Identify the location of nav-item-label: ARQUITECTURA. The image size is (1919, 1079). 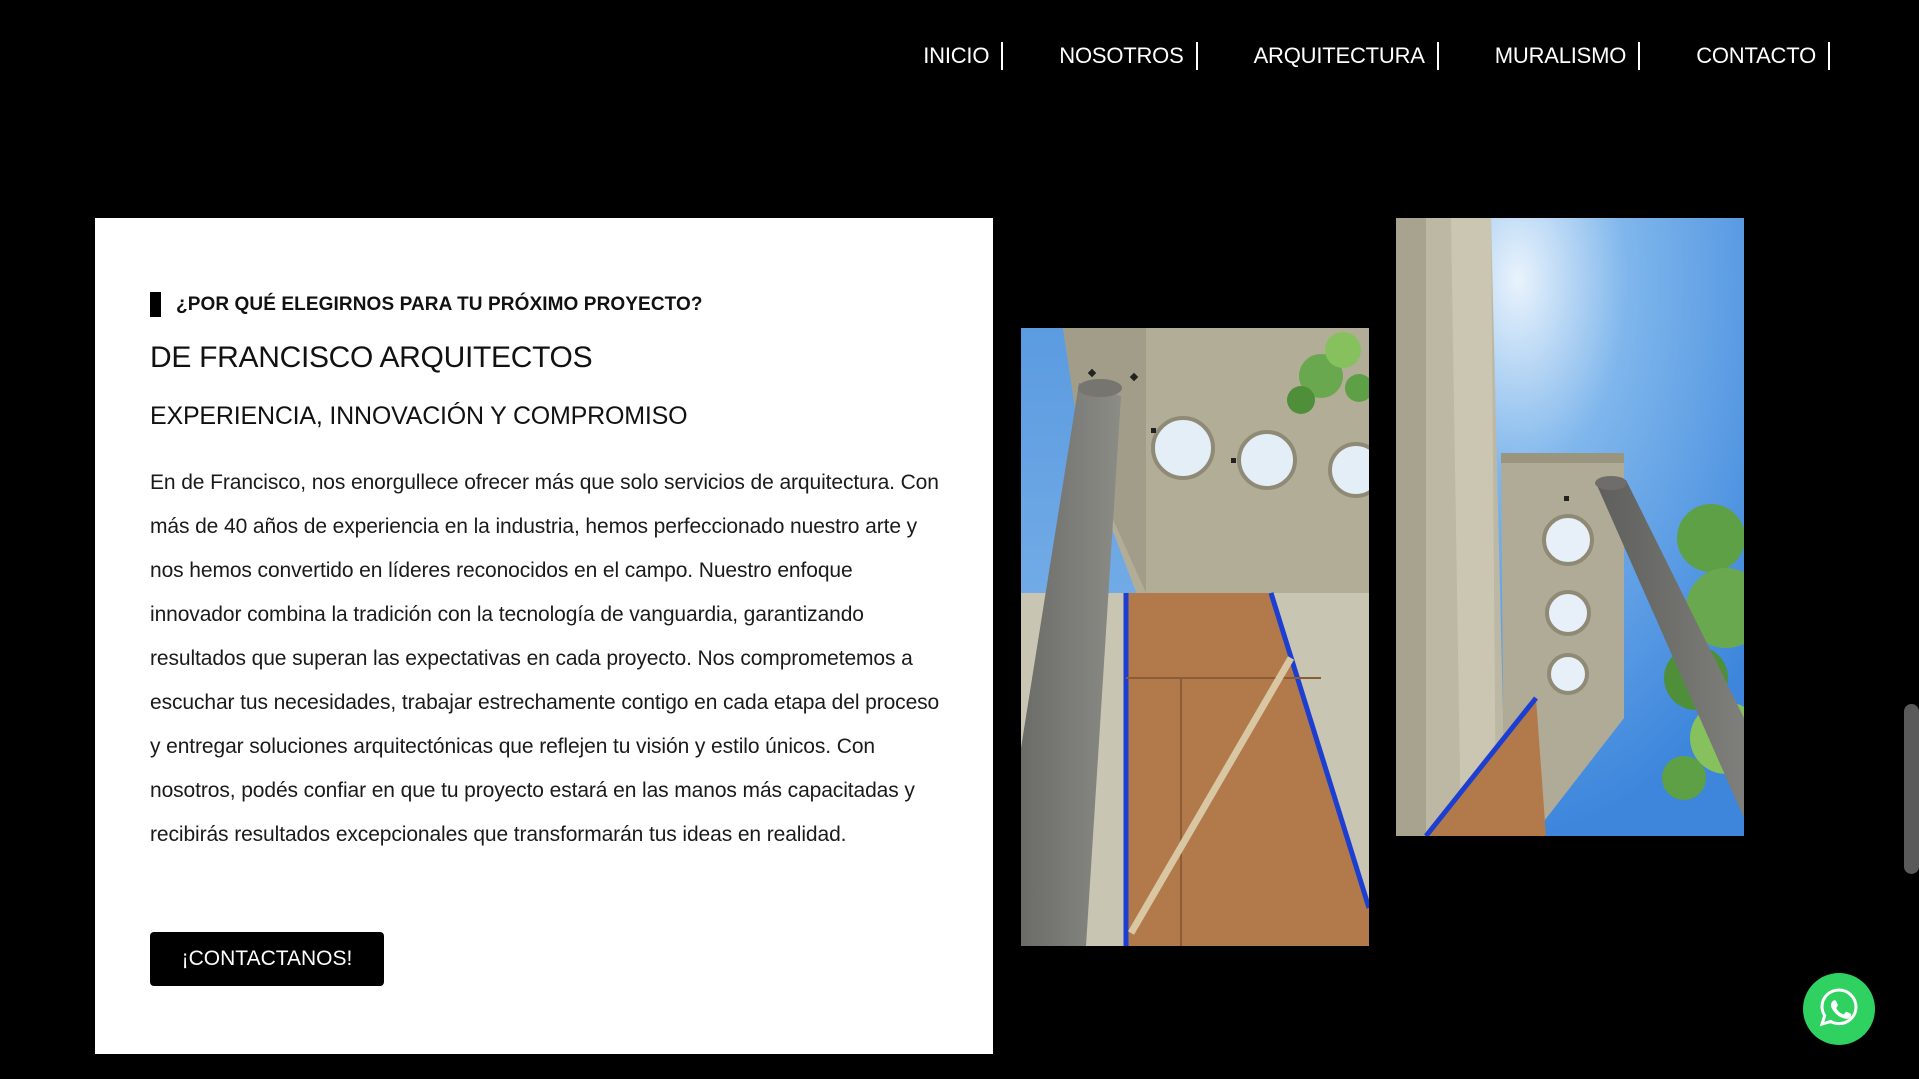
(1339, 55).